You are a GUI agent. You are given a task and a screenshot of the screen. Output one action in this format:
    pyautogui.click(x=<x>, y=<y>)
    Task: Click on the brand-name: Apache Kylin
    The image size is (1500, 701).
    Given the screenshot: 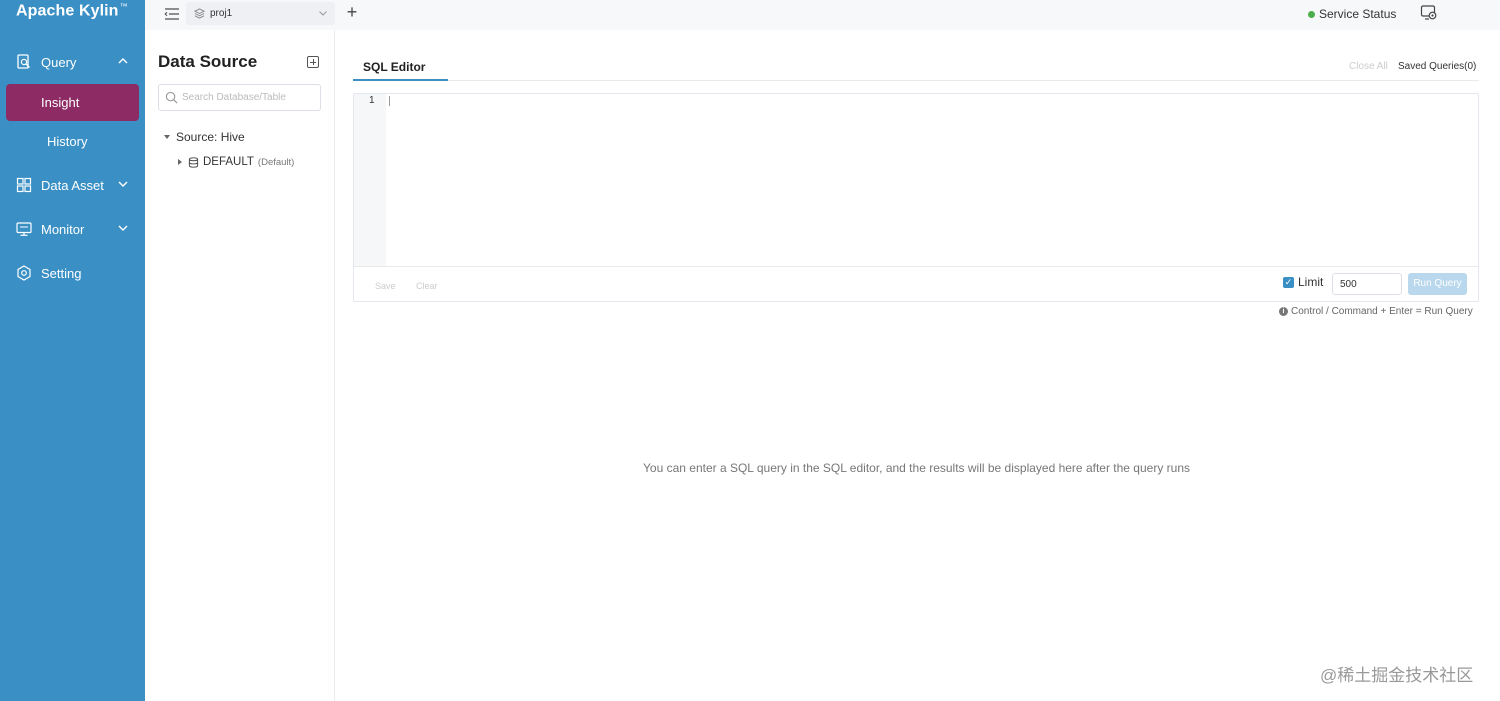 What is the action you would take?
    pyautogui.click(x=67, y=11)
    